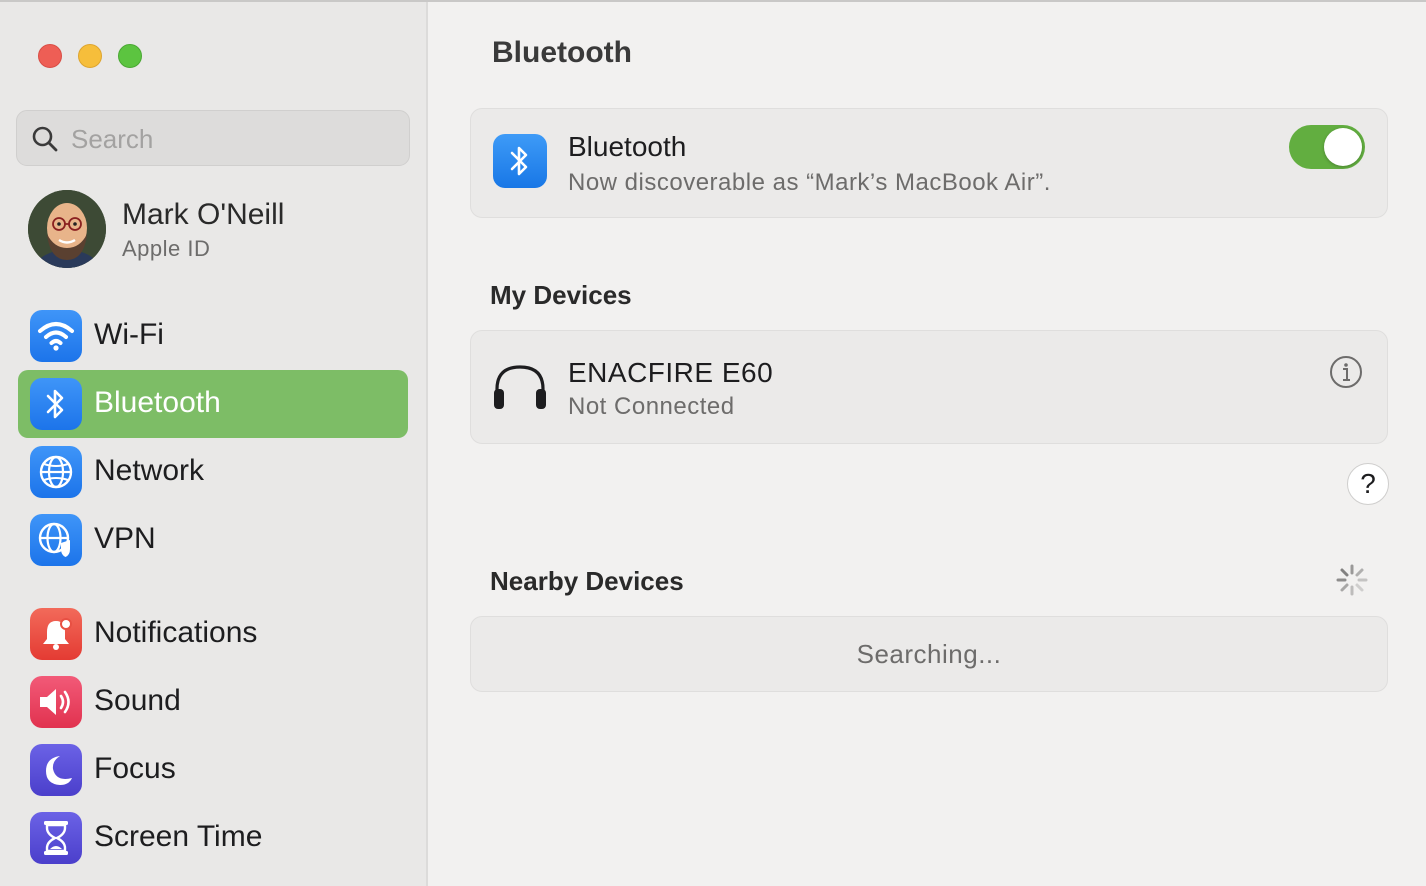 This screenshot has height=886, width=1426. What do you see at coordinates (130, 56) in the screenshot?
I see `zoom-button` at bounding box center [130, 56].